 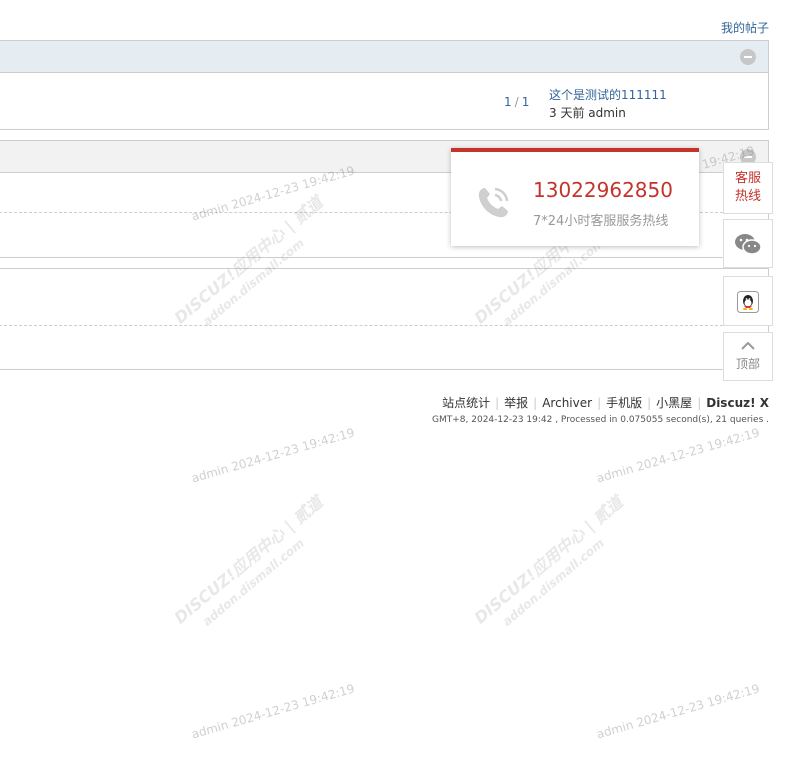 What do you see at coordinates (748, 356) in the screenshot?
I see `back-to-top-button: 顶部` at bounding box center [748, 356].